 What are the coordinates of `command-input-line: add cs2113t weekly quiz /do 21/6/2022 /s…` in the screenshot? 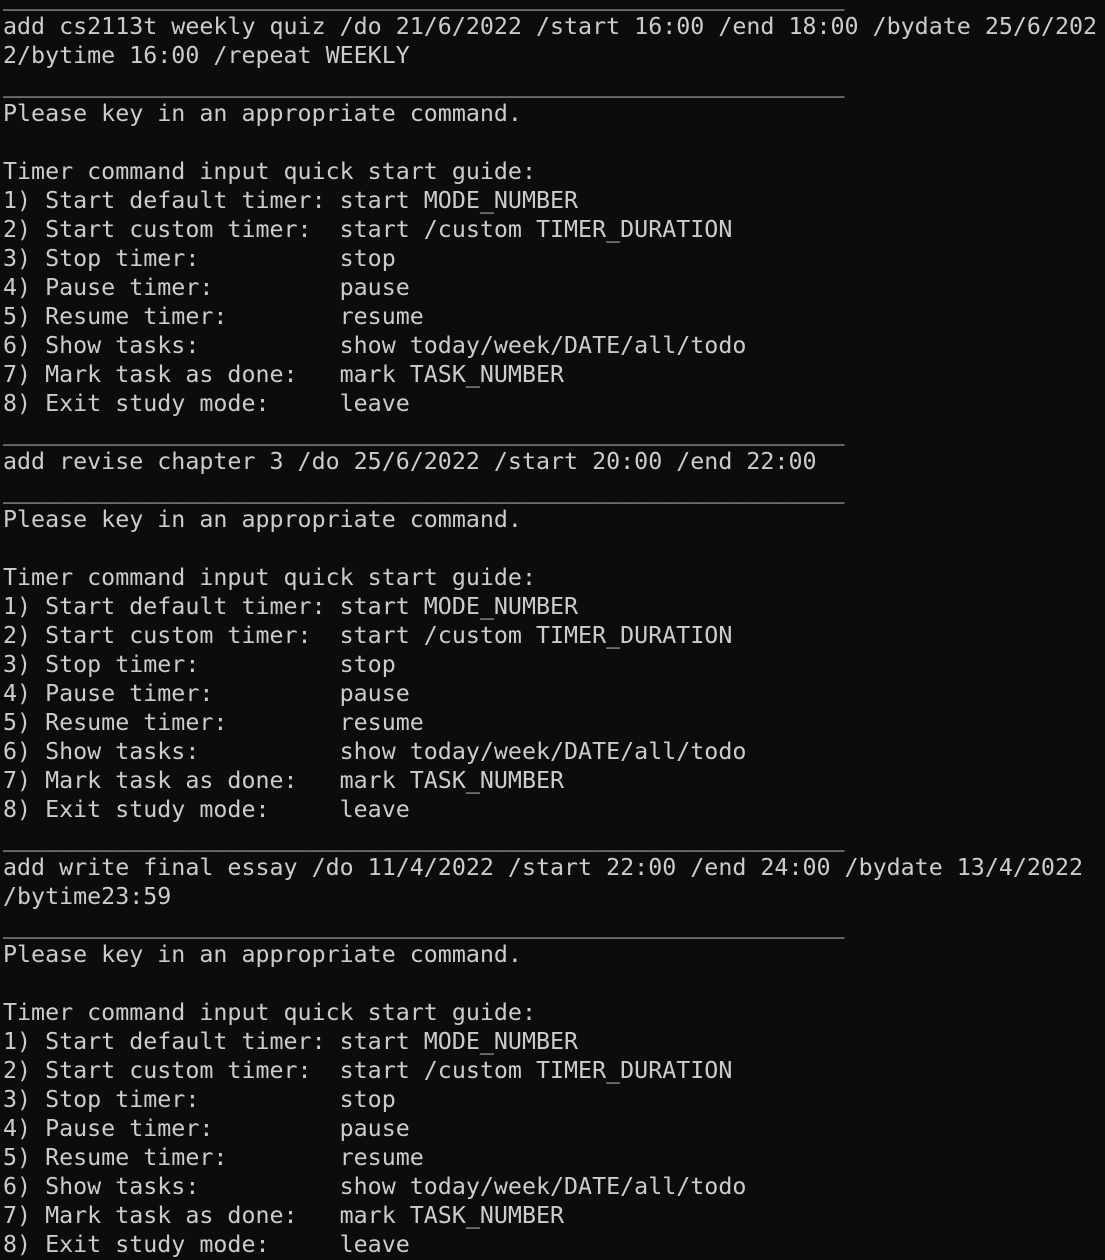 It's located at (550, 26).